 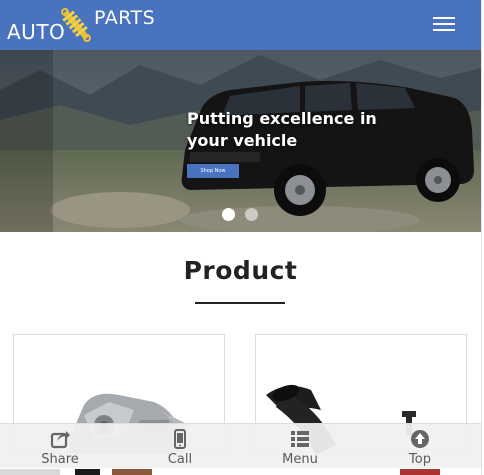 I want to click on site-header: AUTO PARTS, so click(x=240, y=25).